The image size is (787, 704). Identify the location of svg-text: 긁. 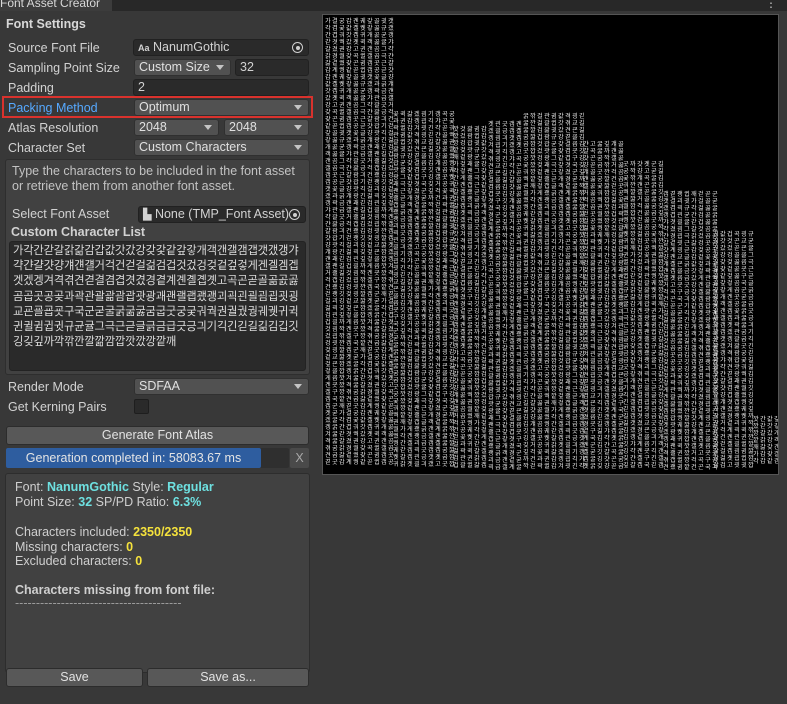
(342, 196).